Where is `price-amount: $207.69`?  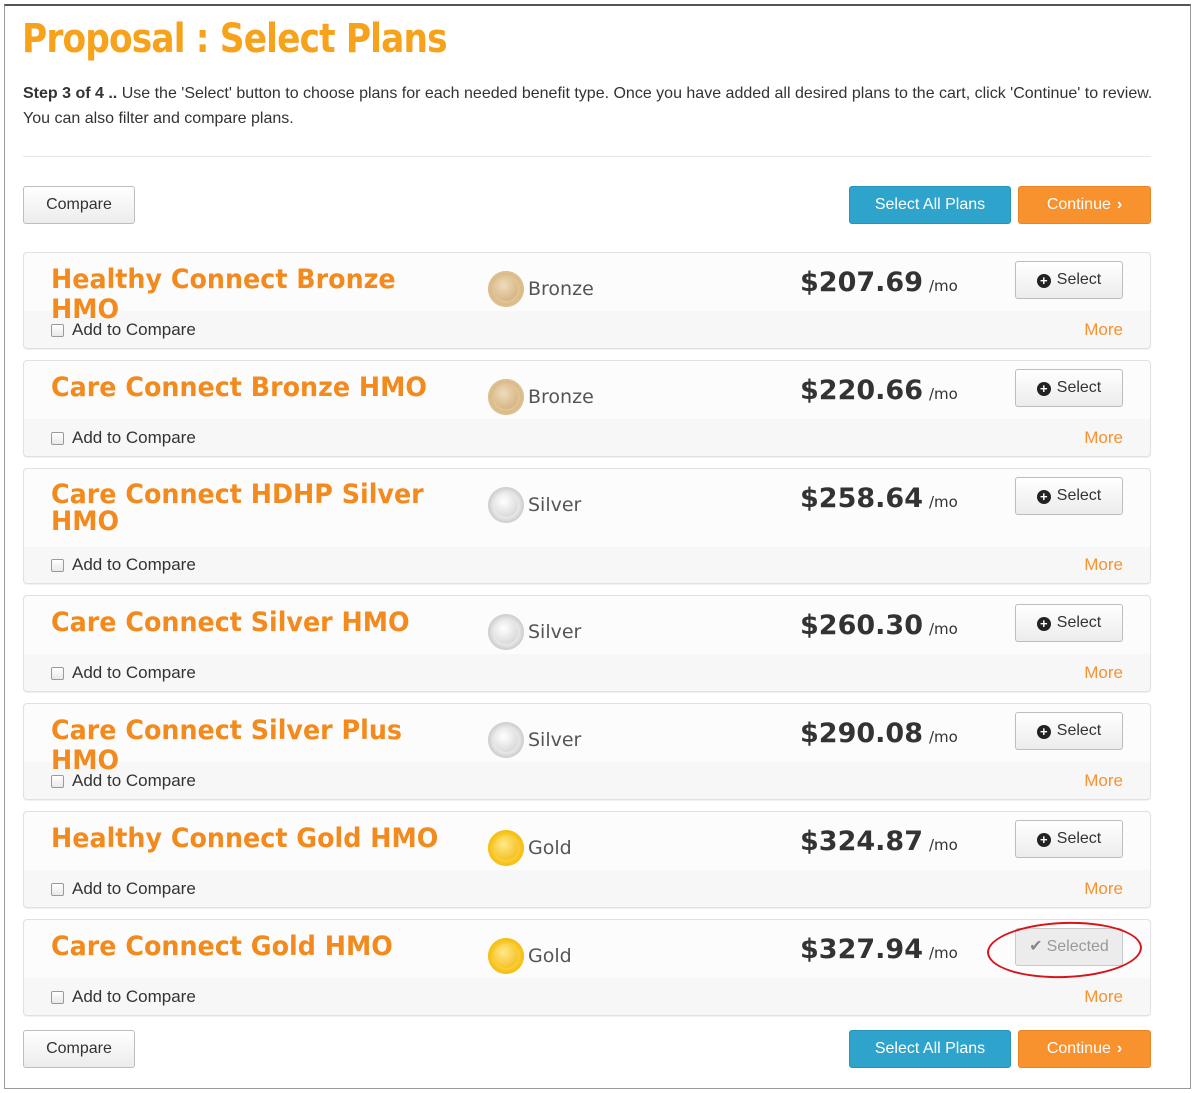 price-amount: $207.69 is located at coordinates (861, 282).